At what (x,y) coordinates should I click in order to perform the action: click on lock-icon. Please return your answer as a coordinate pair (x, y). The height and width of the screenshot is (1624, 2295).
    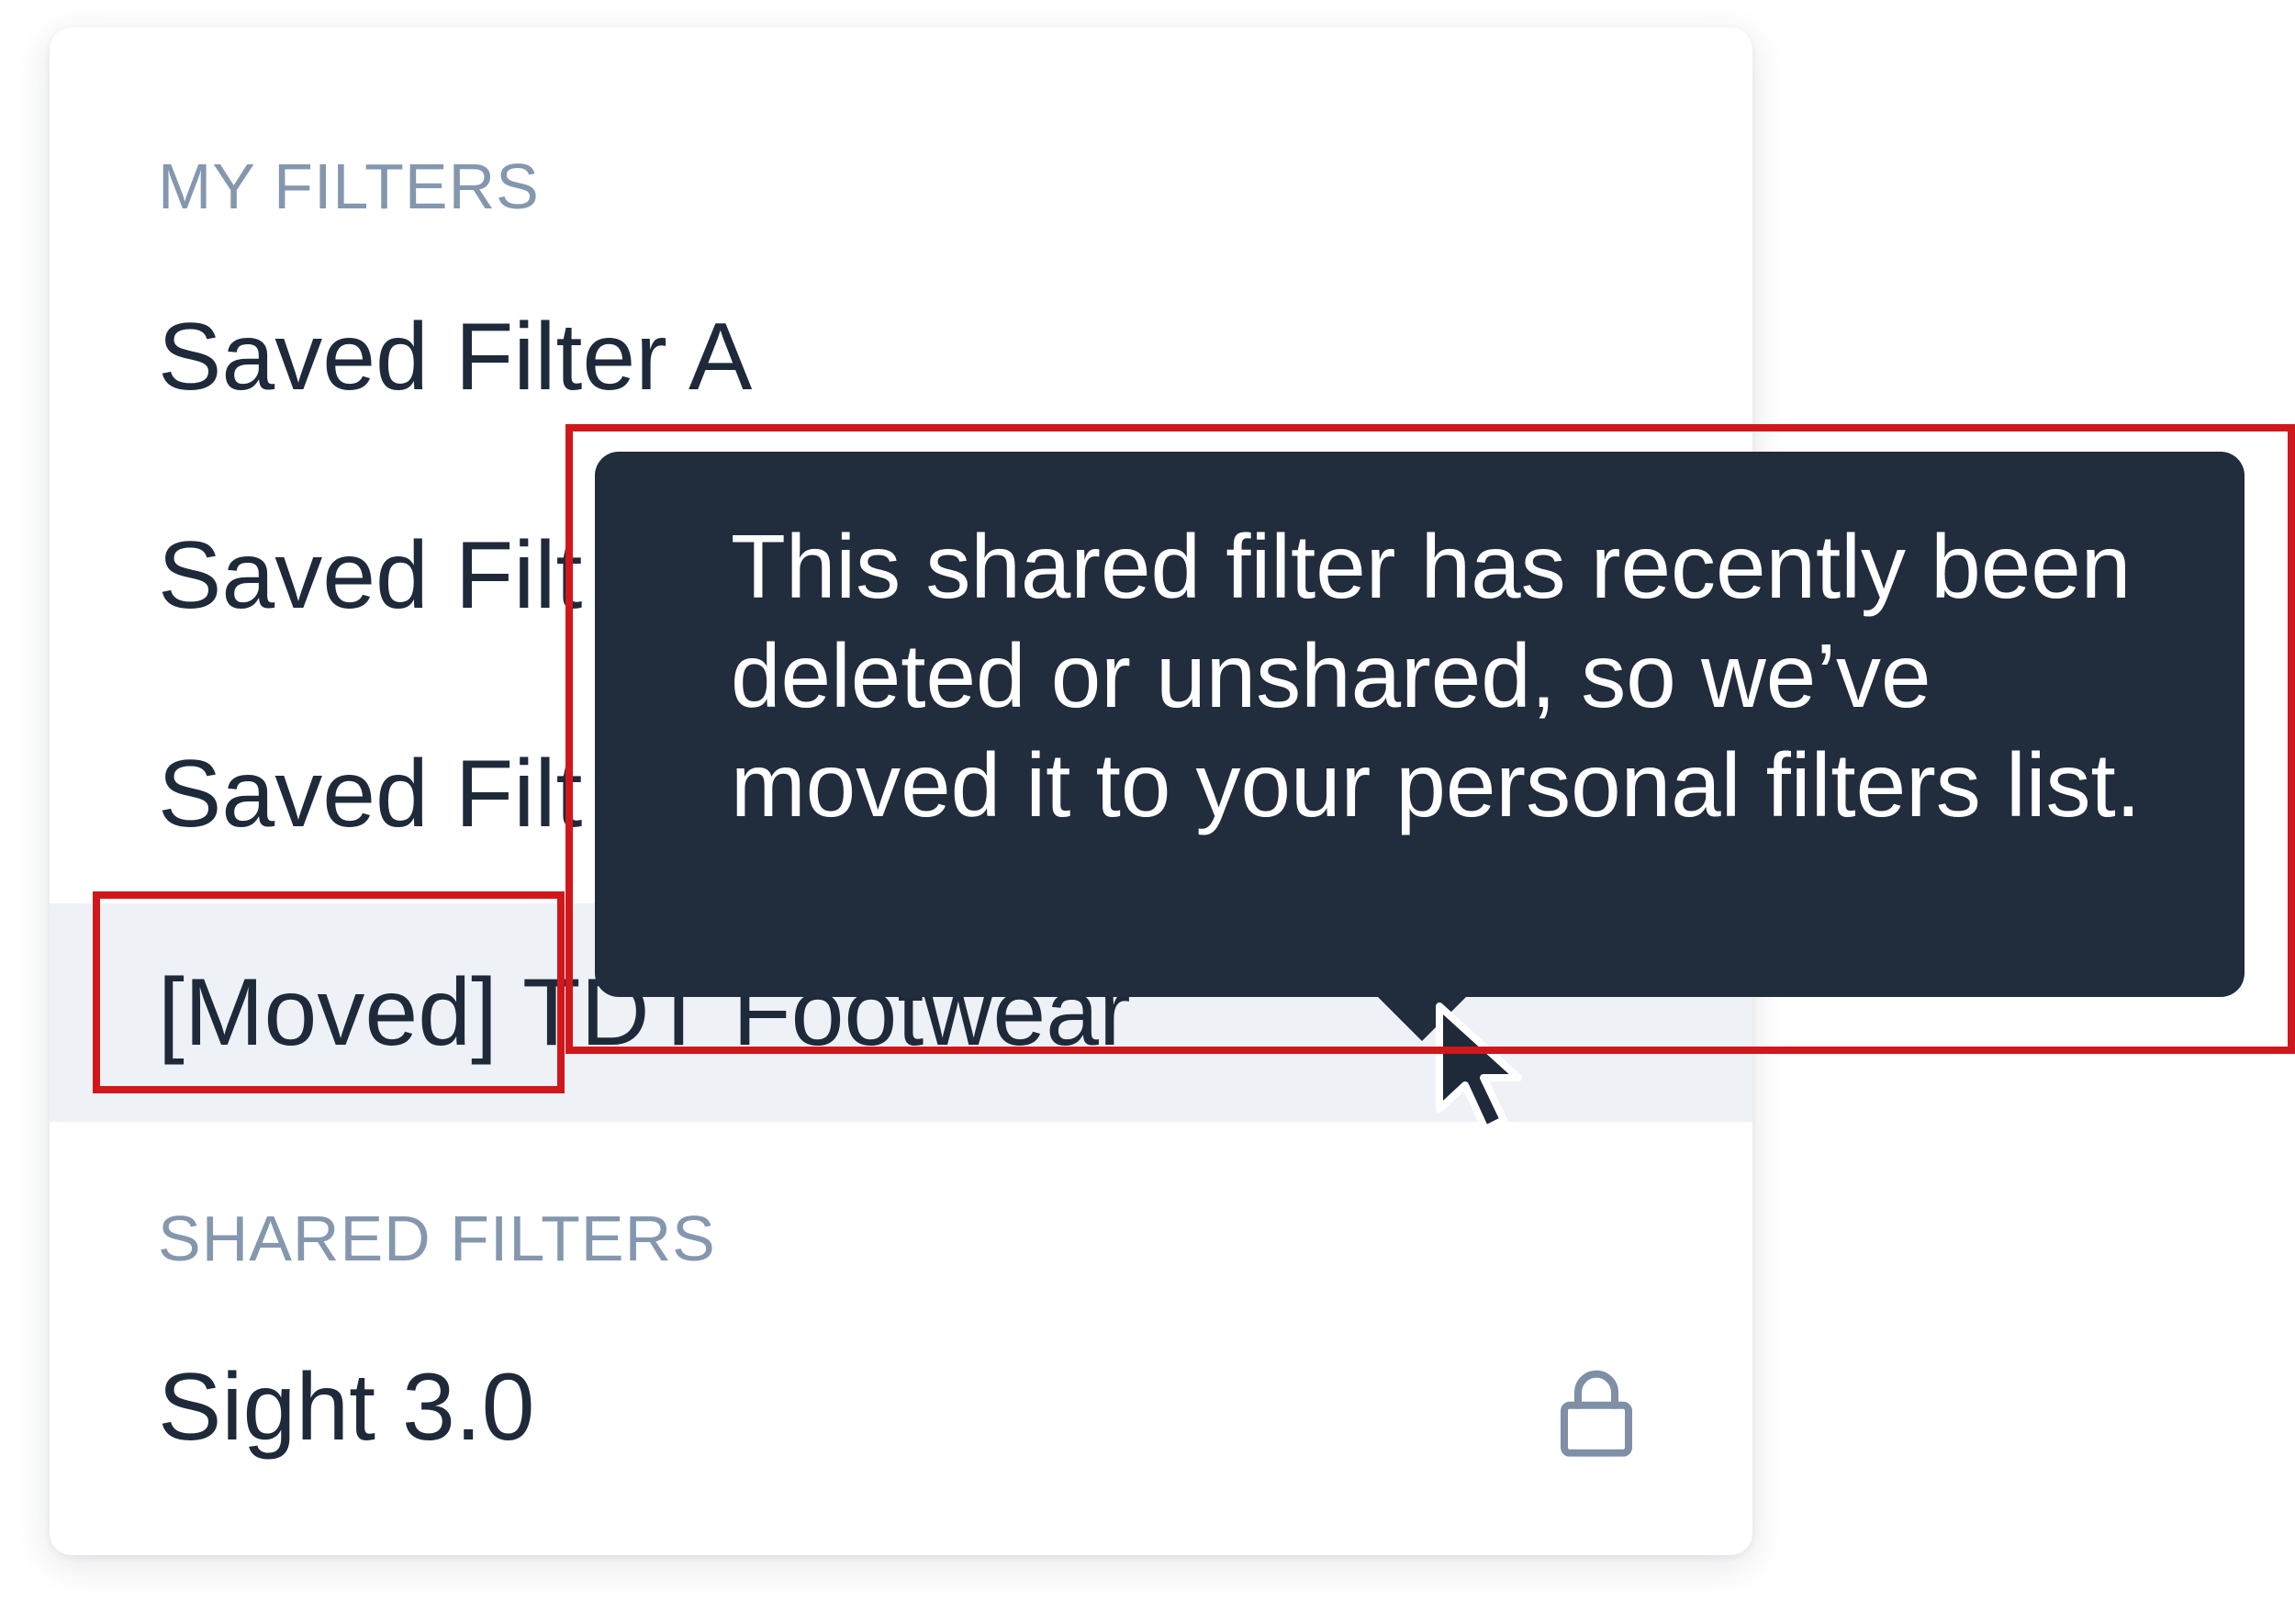
    Looking at the image, I should click on (1596, 1413).